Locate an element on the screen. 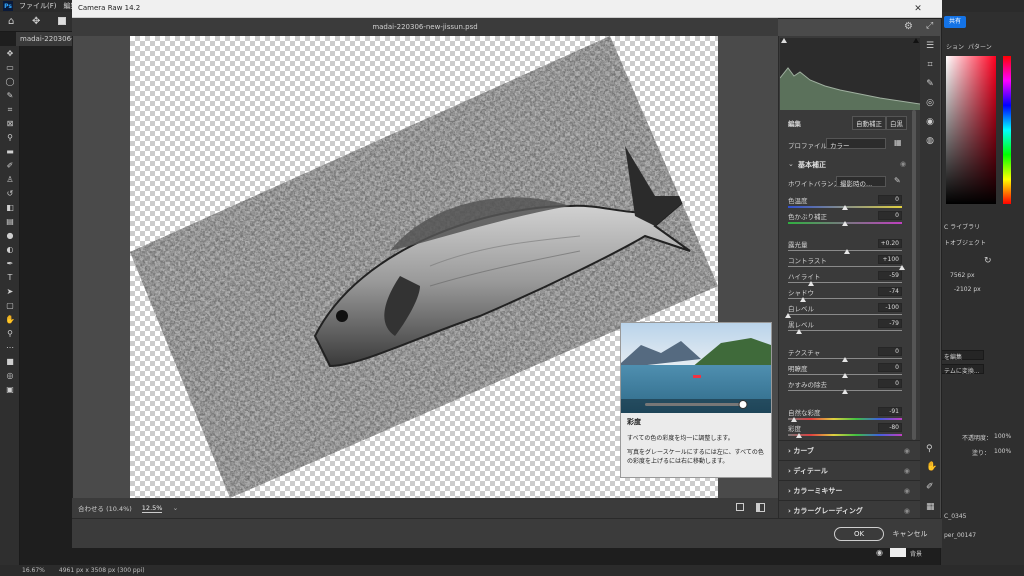  layer-name: C_0345 is located at coordinates (955, 516).